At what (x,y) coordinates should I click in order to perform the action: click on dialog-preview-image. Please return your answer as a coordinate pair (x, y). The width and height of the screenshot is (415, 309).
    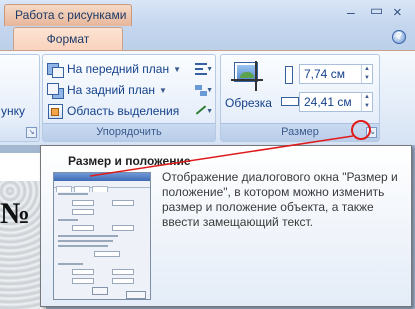
    Looking at the image, I should click on (102, 236).